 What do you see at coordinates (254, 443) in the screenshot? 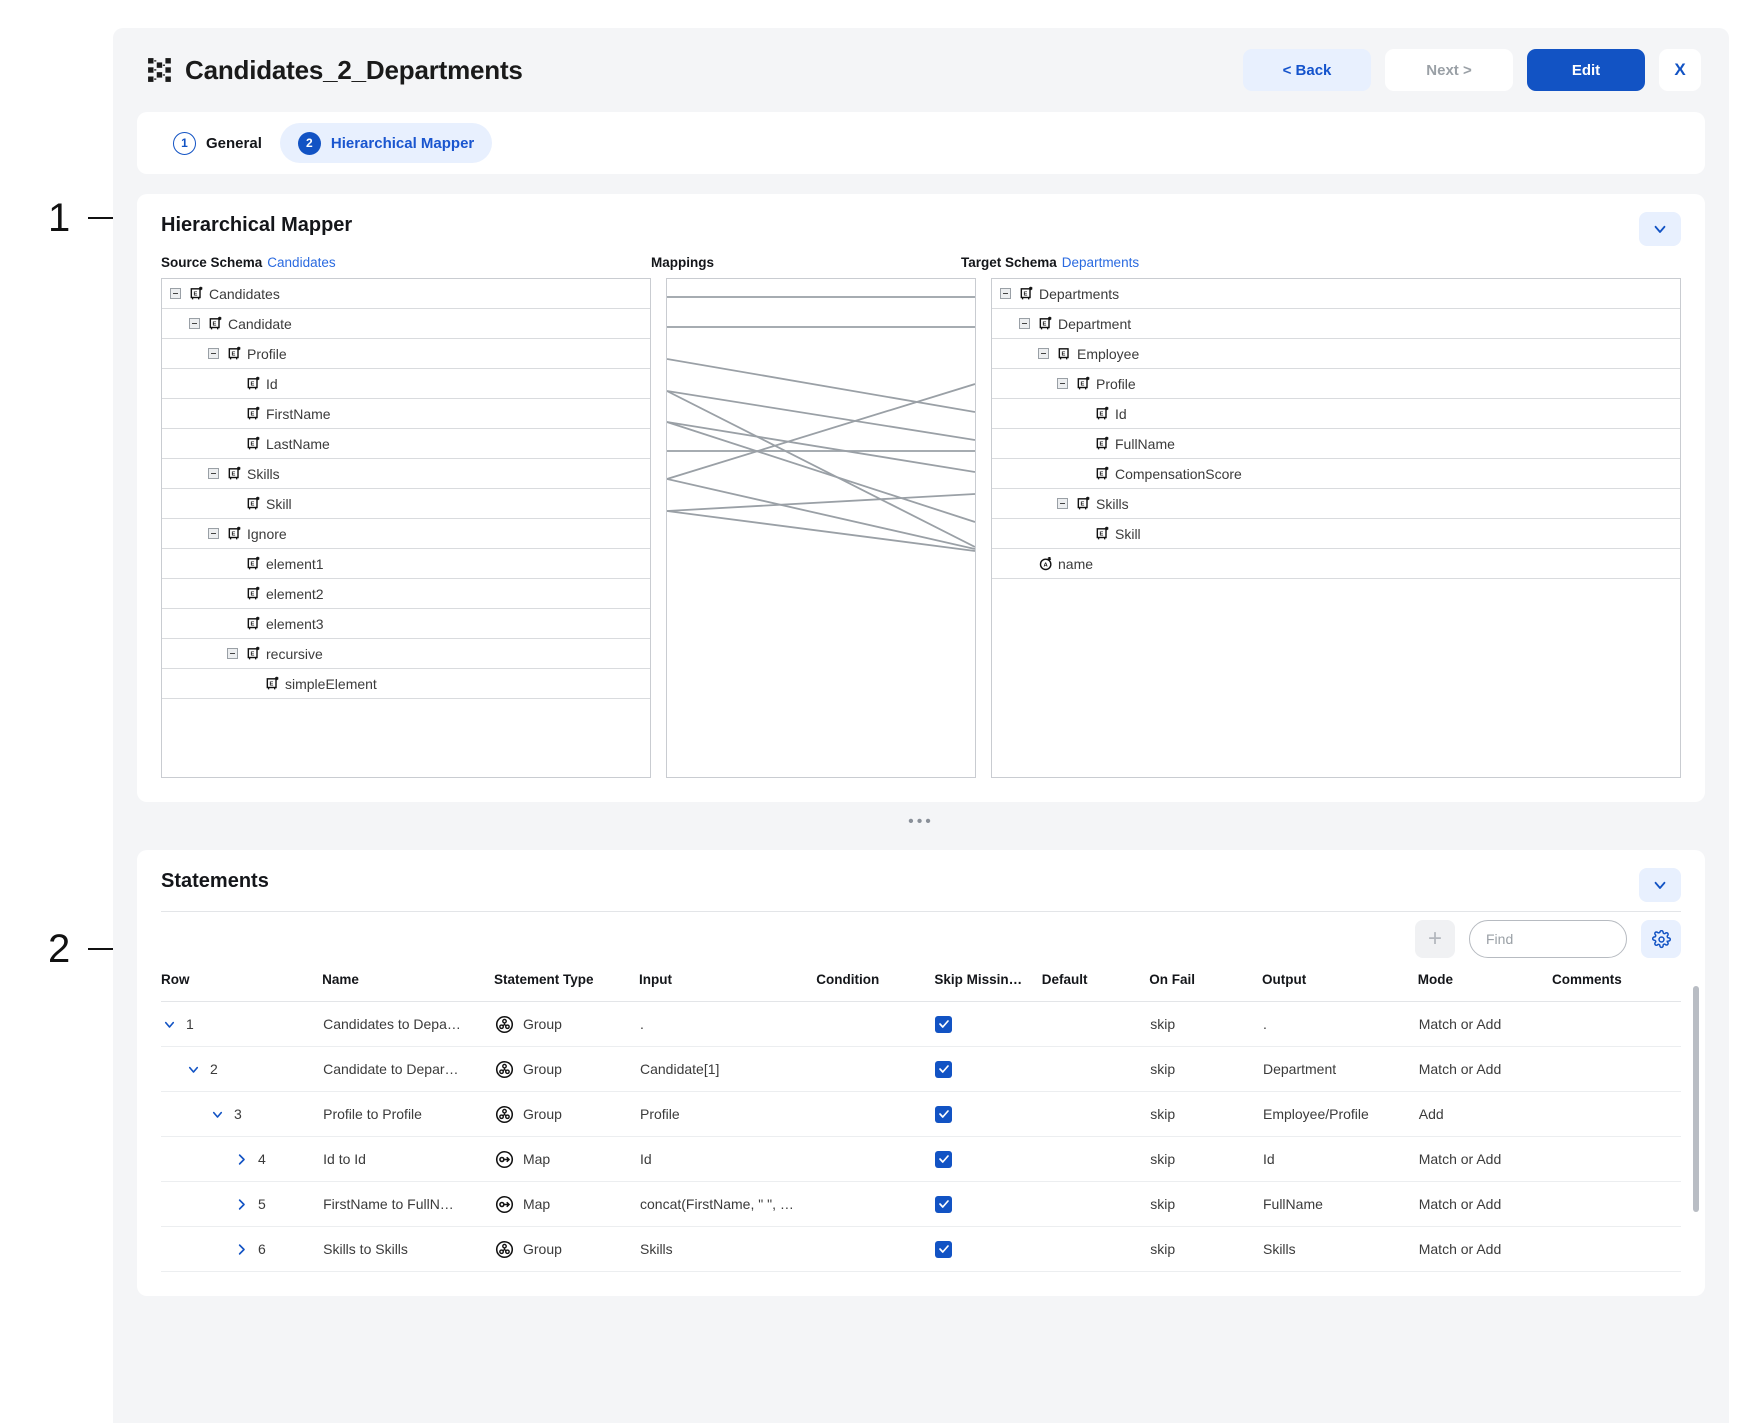
I see `element-icon: E` at bounding box center [254, 443].